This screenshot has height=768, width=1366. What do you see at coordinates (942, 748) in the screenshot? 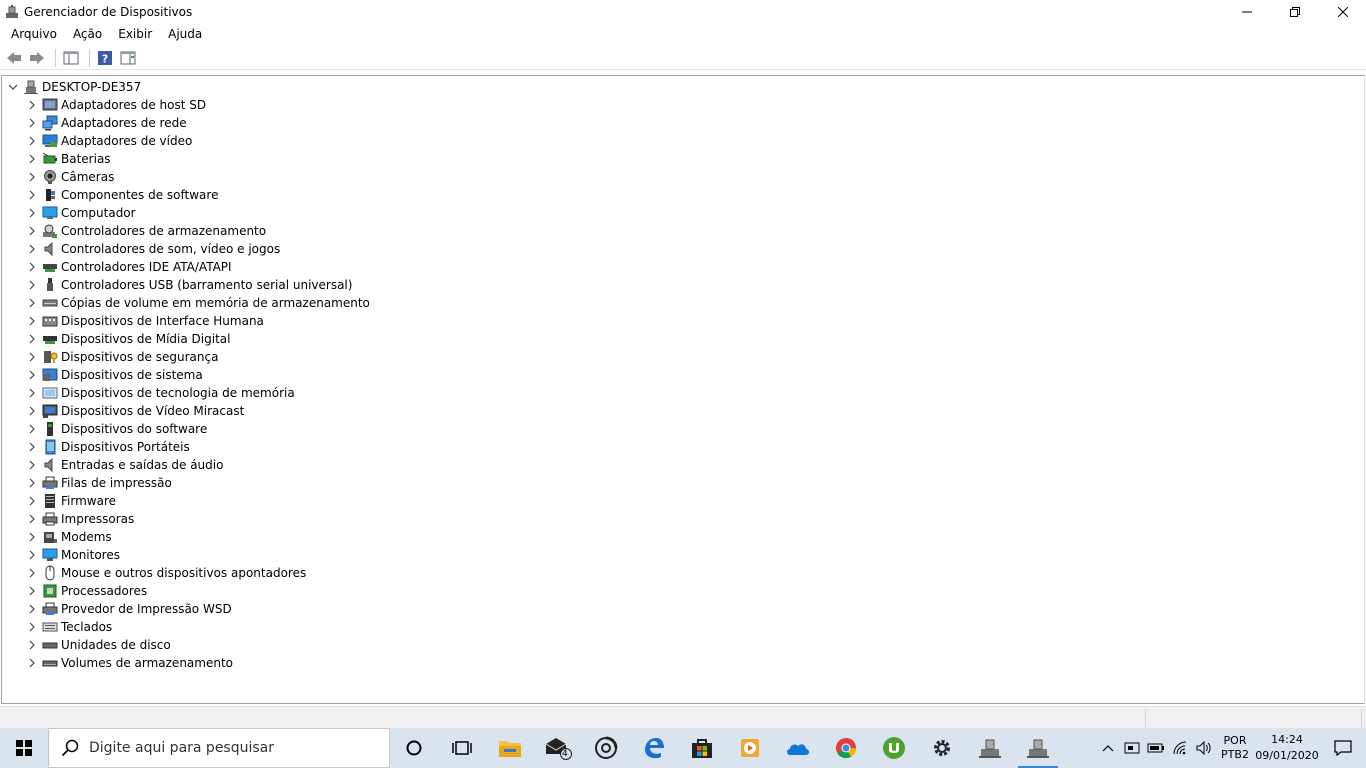
I see `settings-button` at bounding box center [942, 748].